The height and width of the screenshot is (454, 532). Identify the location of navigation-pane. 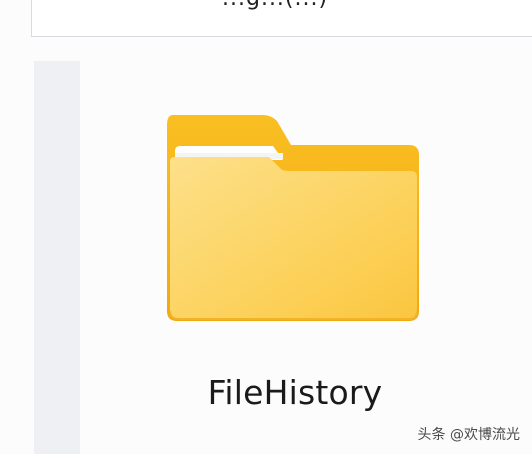
(57, 257).